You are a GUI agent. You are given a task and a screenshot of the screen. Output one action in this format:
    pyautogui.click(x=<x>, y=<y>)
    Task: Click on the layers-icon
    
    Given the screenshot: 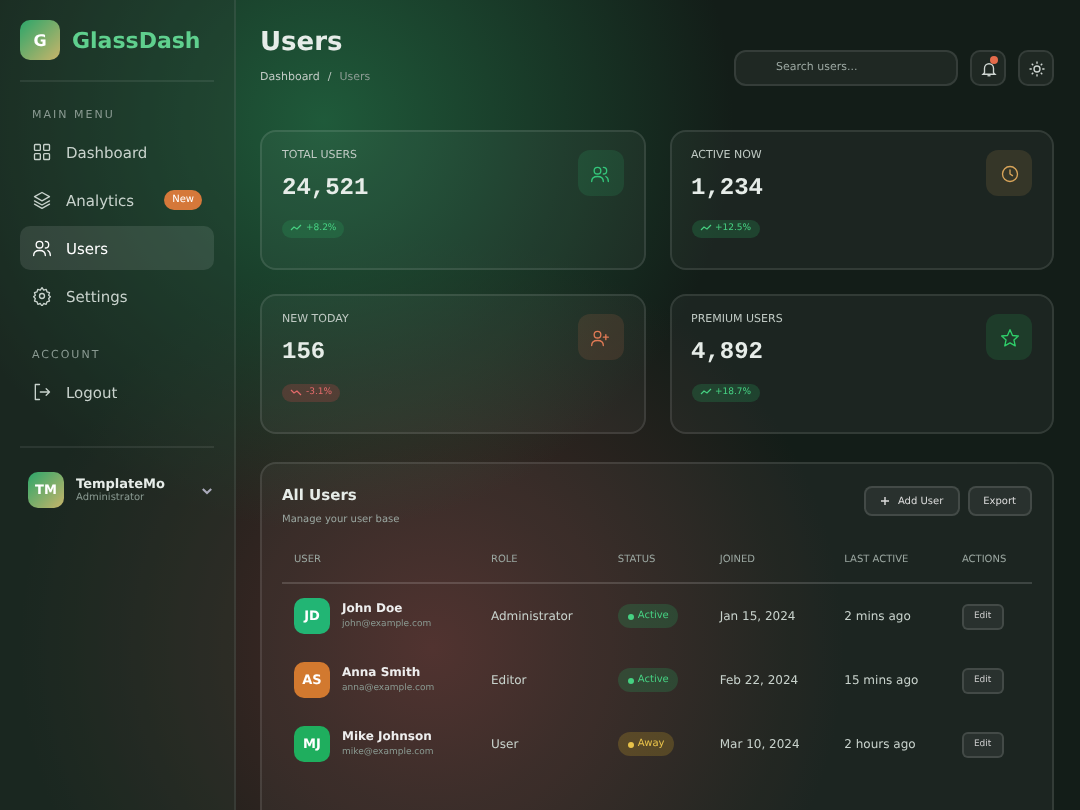 What is the action you would take?
    pyautogui.click(x=42, y=200)
    